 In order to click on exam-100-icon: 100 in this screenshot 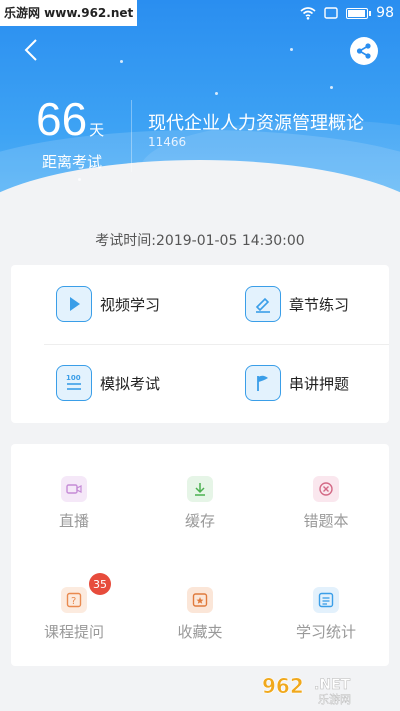, I will do `click(74, 383)`.